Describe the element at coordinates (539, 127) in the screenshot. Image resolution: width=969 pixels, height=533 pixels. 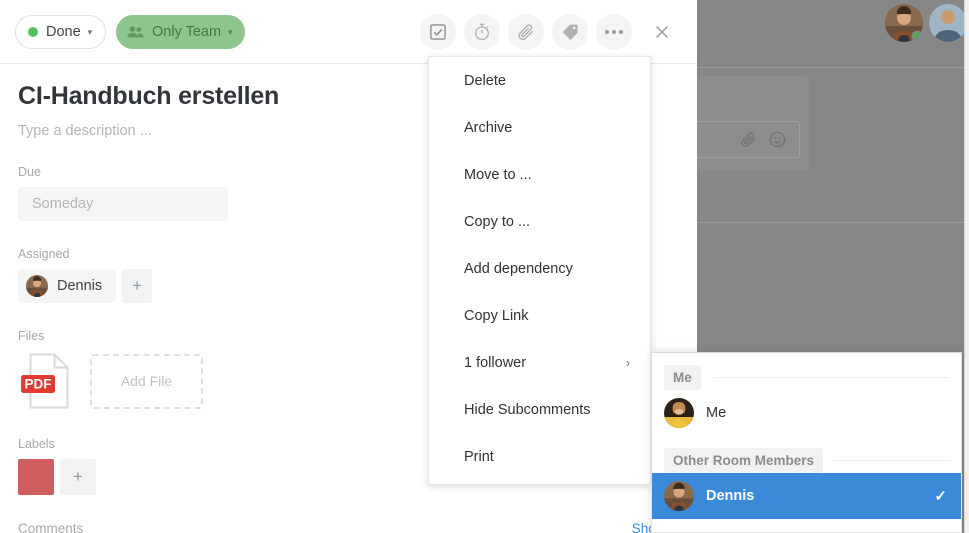
I see `menu-item-archive: Archive` at that location.